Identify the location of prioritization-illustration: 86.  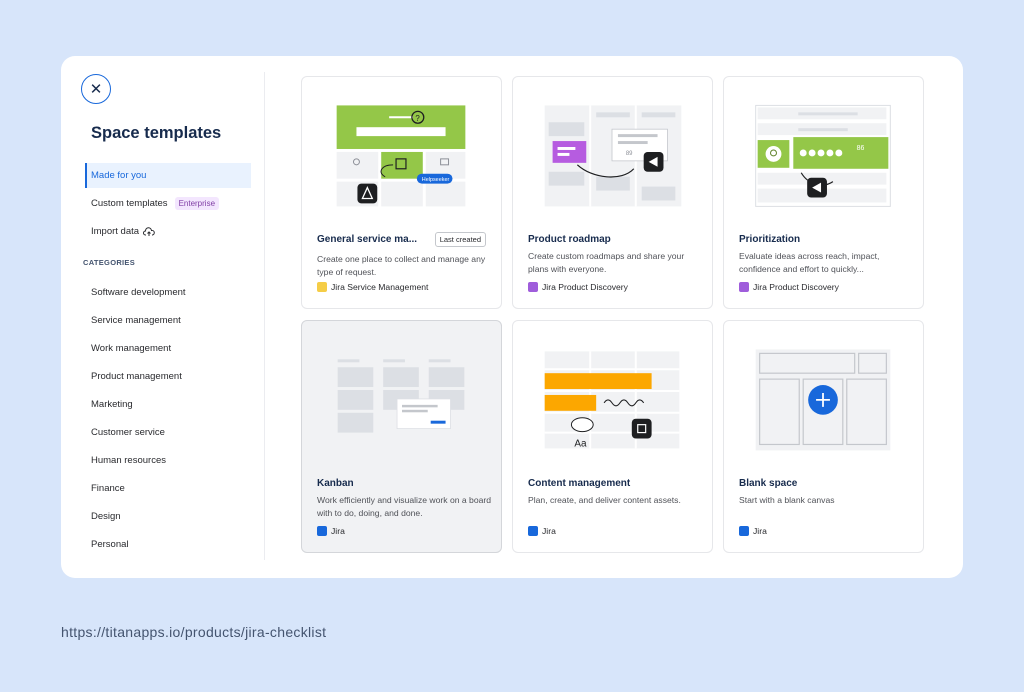
(823, 155).